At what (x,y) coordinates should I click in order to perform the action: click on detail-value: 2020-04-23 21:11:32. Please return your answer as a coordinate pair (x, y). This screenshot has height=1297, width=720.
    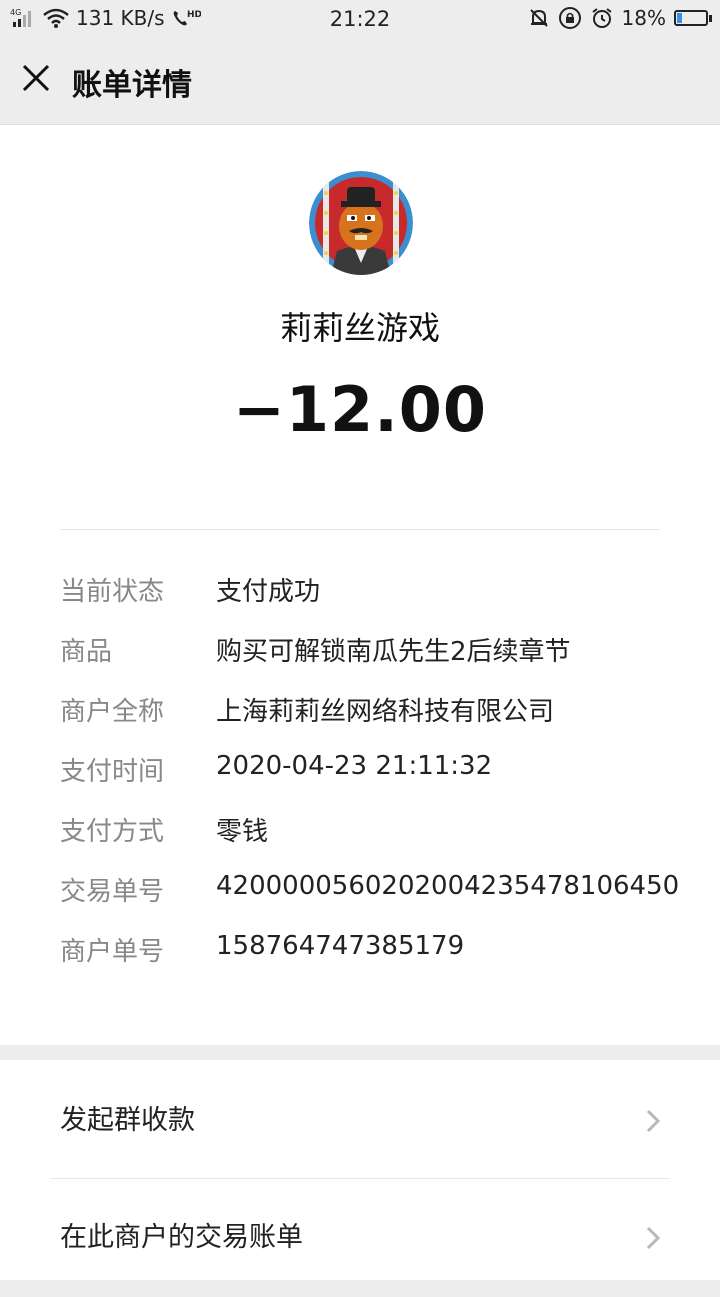
    Looking at the image, I should click on (354, 766).